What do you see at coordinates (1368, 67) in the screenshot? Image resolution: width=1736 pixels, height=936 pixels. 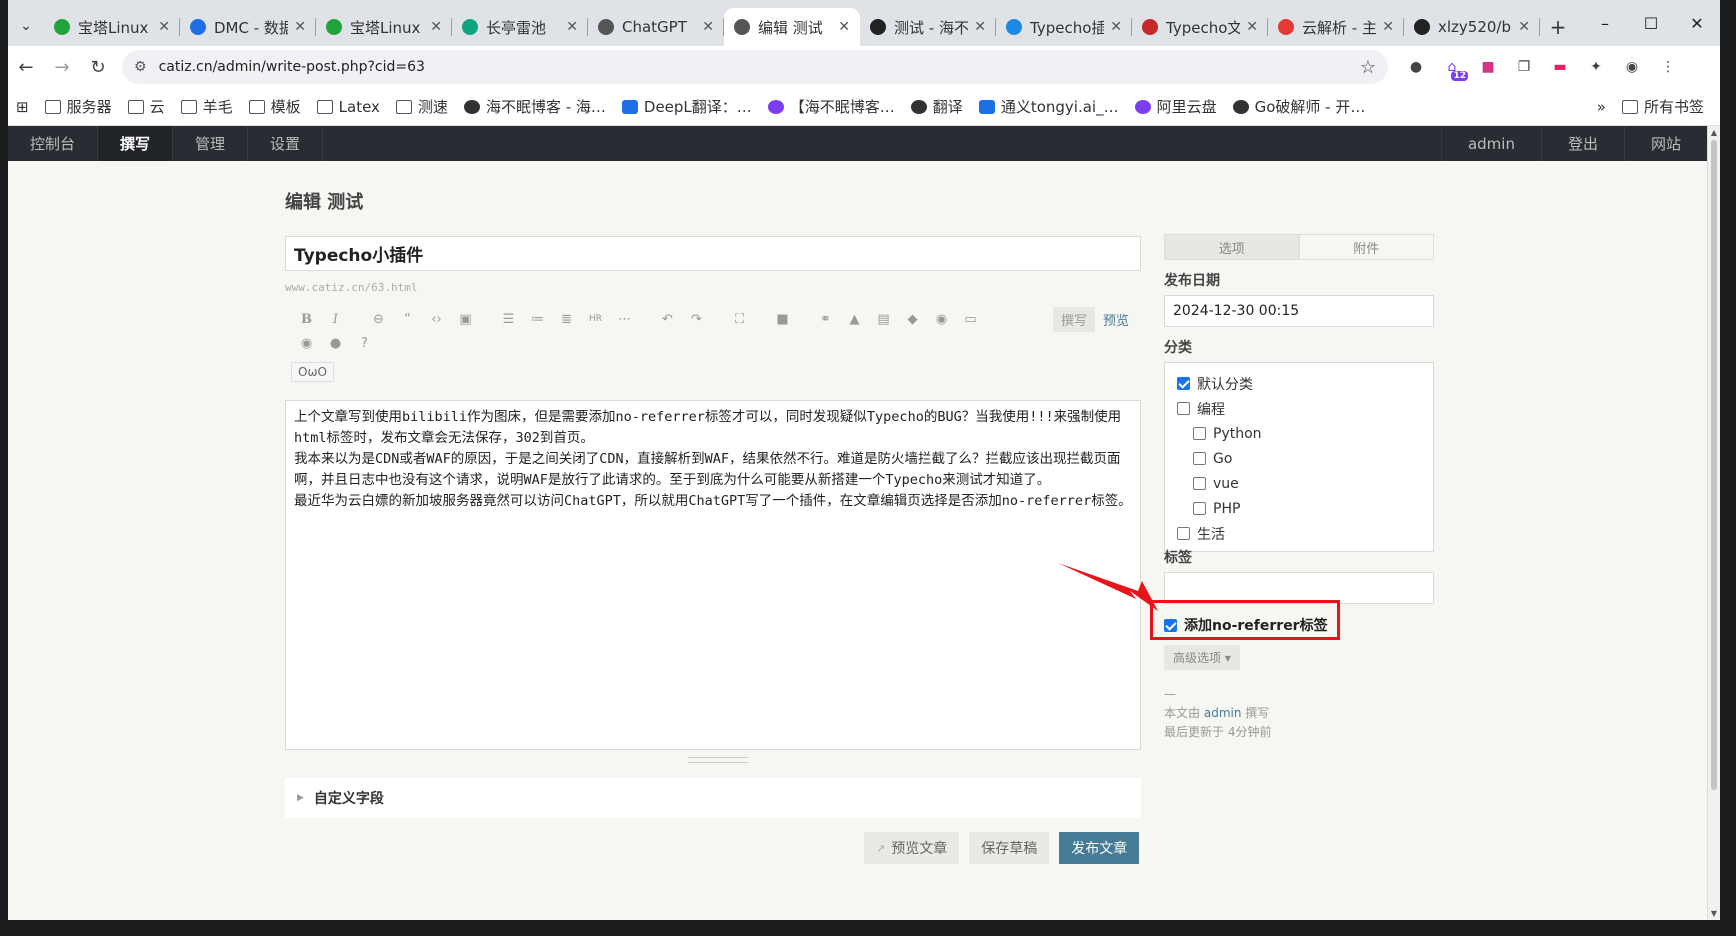 I see `bookmark-star-icon: ☆` at bounding box center [1368, 67].